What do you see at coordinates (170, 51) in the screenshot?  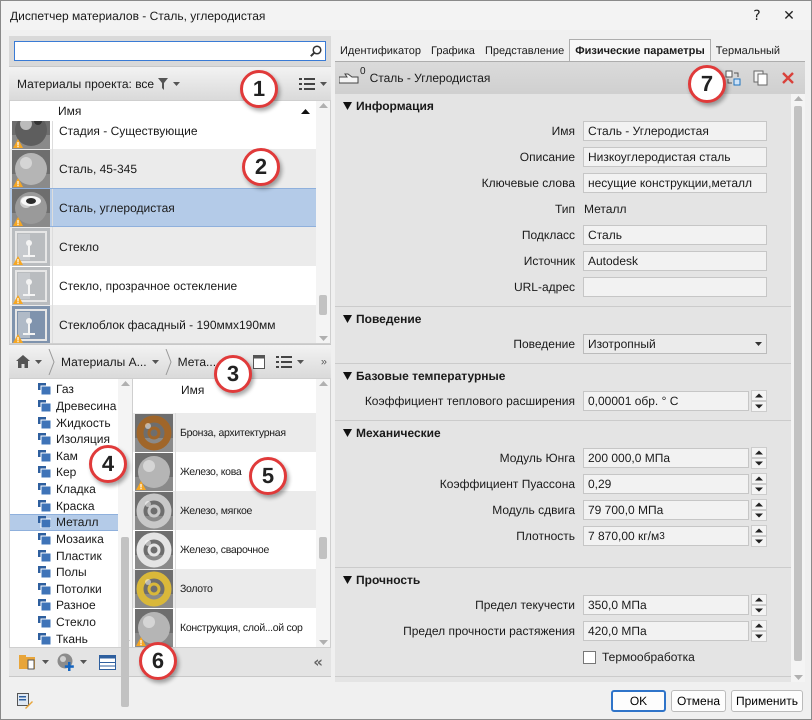 I see `search-field` at bounding box center [170, 51].